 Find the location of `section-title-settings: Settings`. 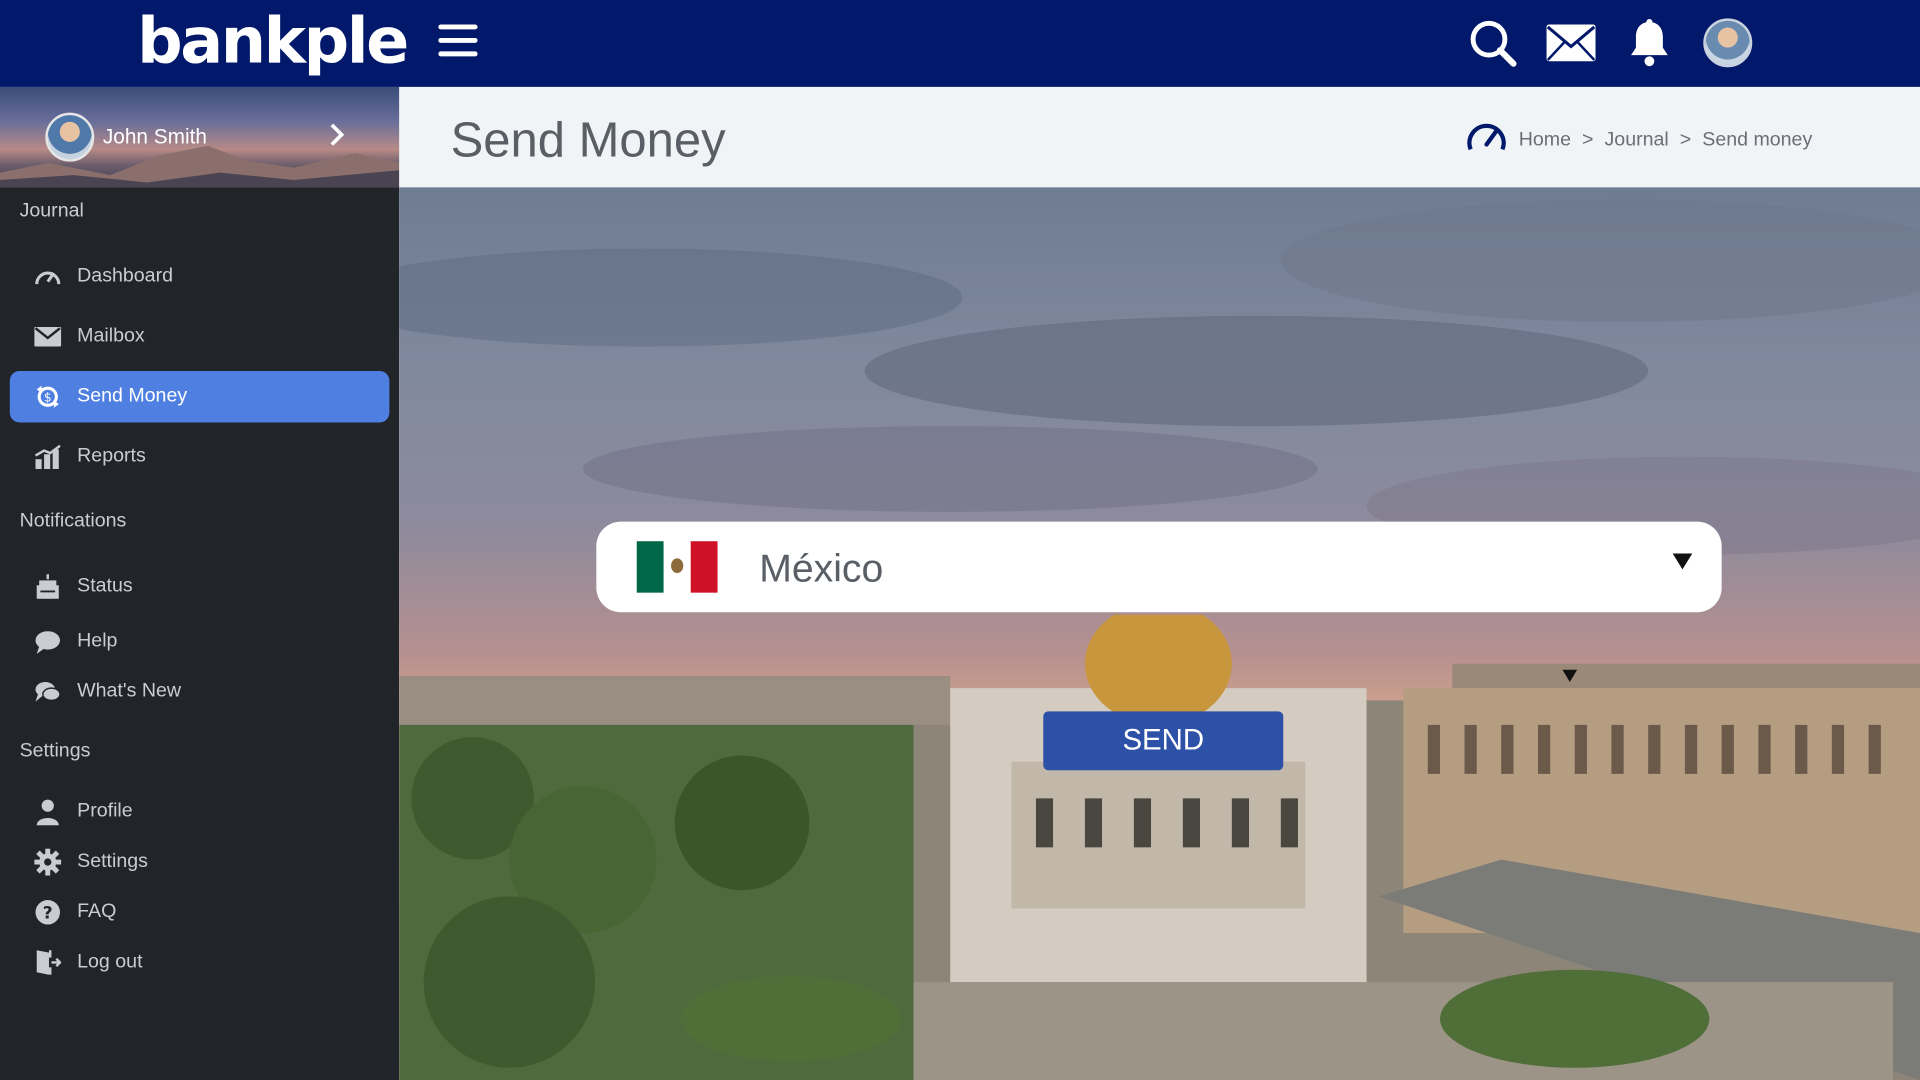

section-title-settings: Settings is located at coordinates (55, 751).